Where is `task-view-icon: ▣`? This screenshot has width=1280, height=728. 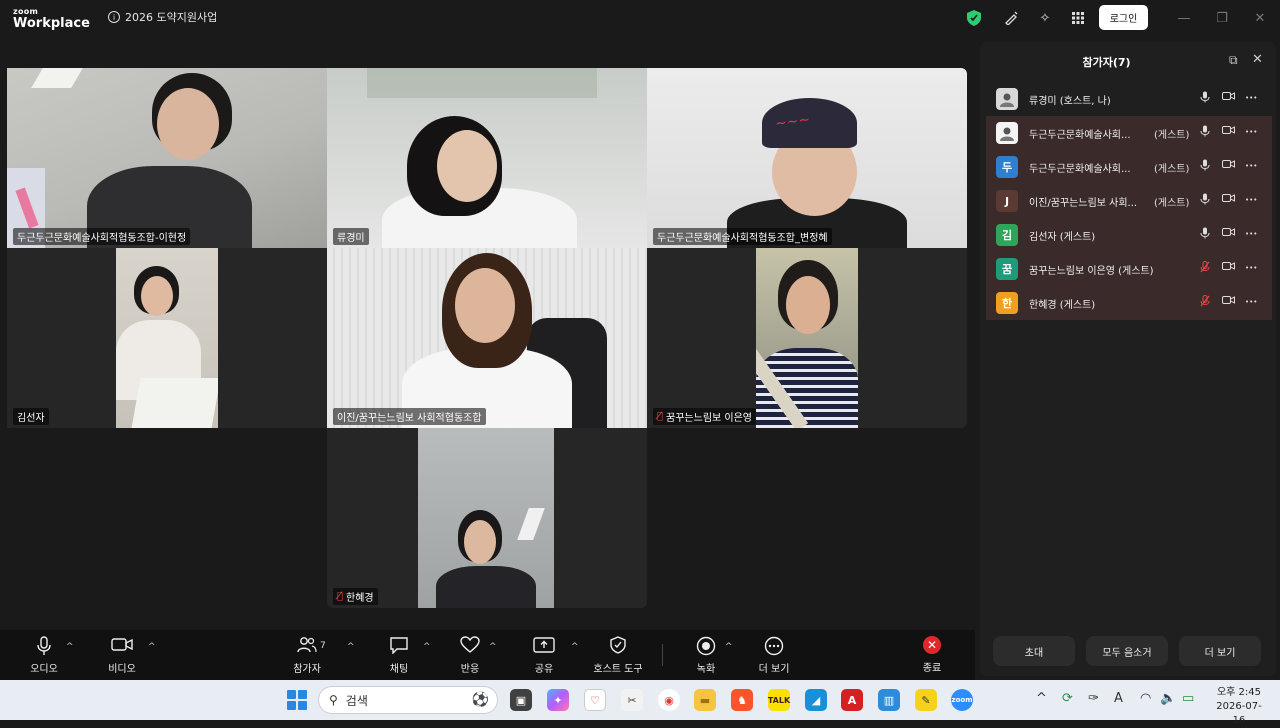
task-view-icon: ▣ is located at coordinates (521, 700).